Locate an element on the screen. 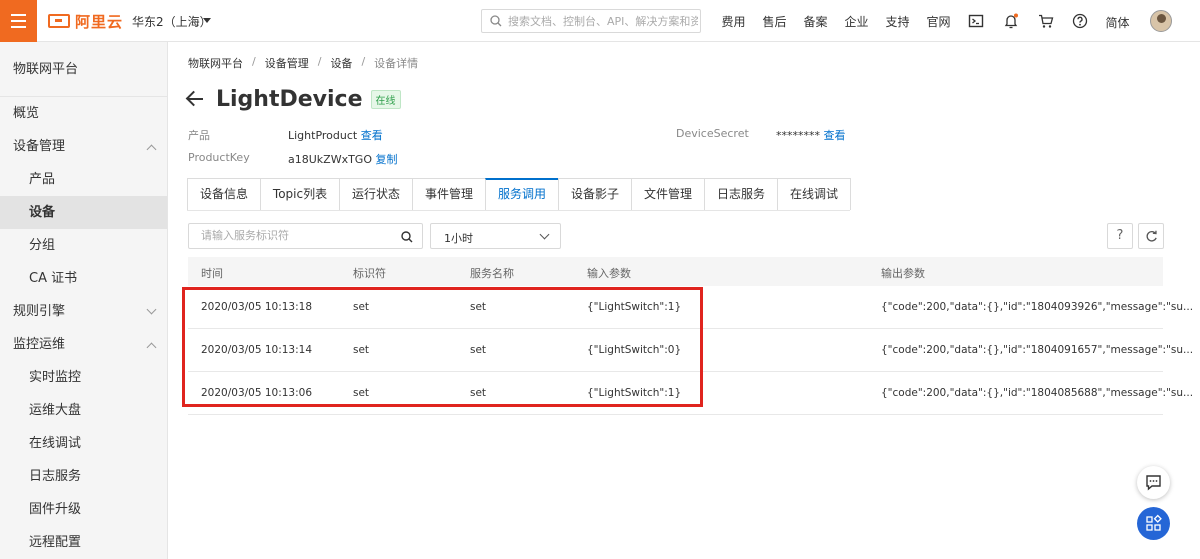 The image size is (1200, 559). sidebar-item-device-management: 设备管理 is located at coordinates (83, 146).